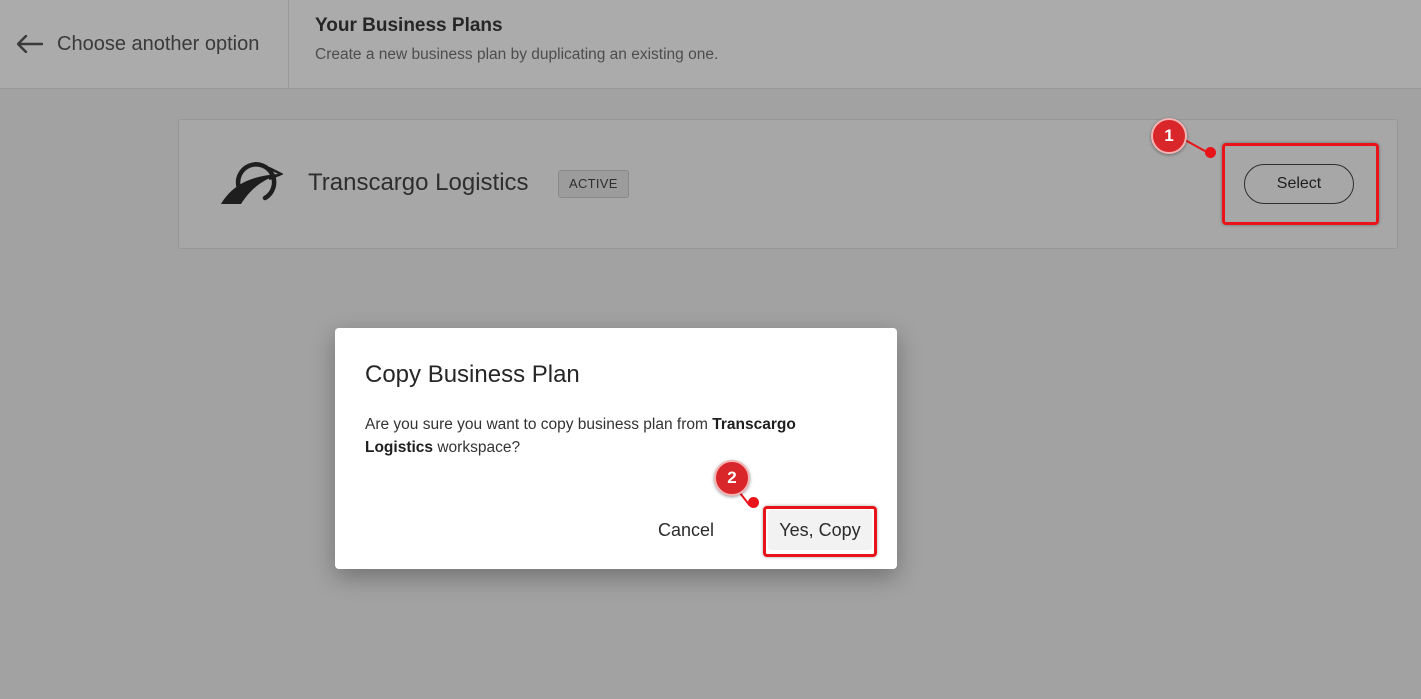  Describe the element at coordinates (252, 183) in the screenshot. I see `workspace-logo-icon` at that location.